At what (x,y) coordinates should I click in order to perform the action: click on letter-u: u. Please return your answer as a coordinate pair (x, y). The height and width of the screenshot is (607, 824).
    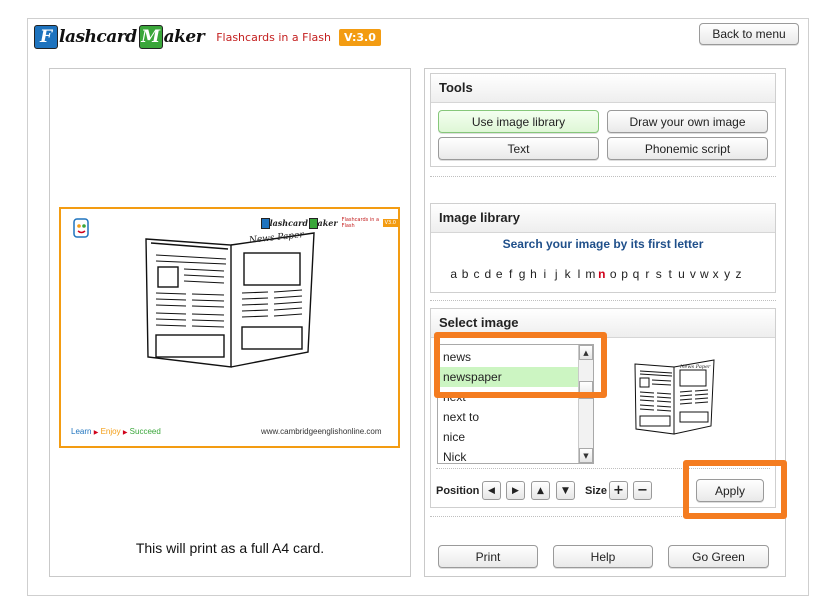
    Looking at the image, I should click on (681, 274).